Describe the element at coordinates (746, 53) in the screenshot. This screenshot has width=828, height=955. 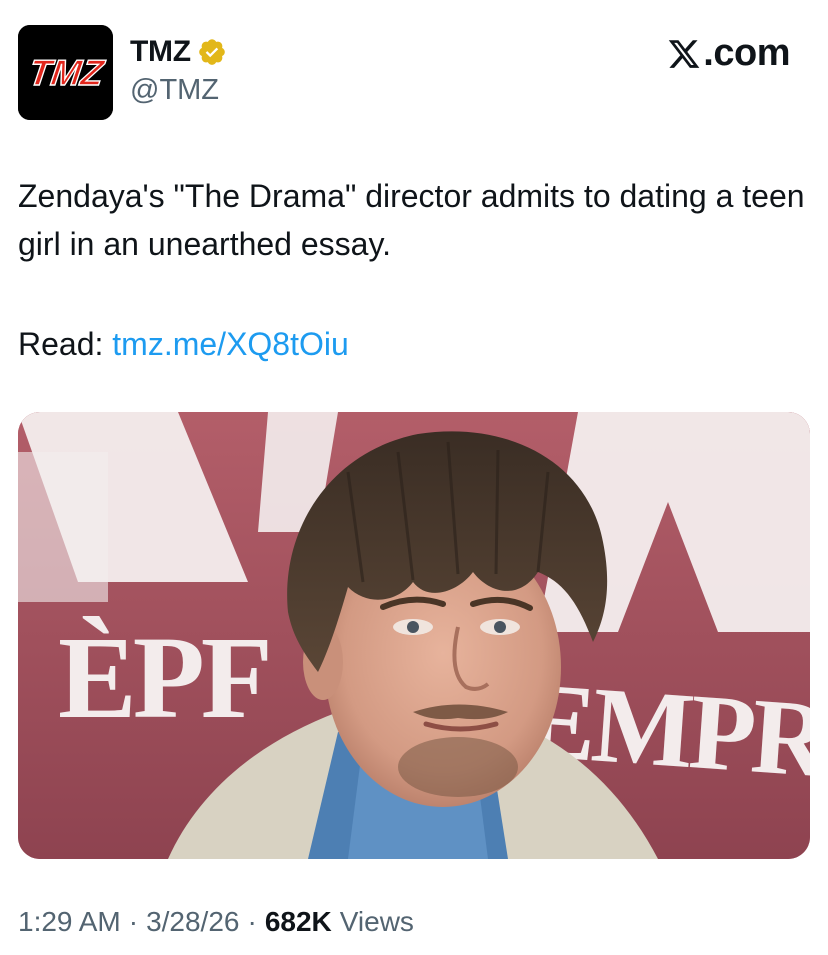
I see `platform-label: .com` at that location.